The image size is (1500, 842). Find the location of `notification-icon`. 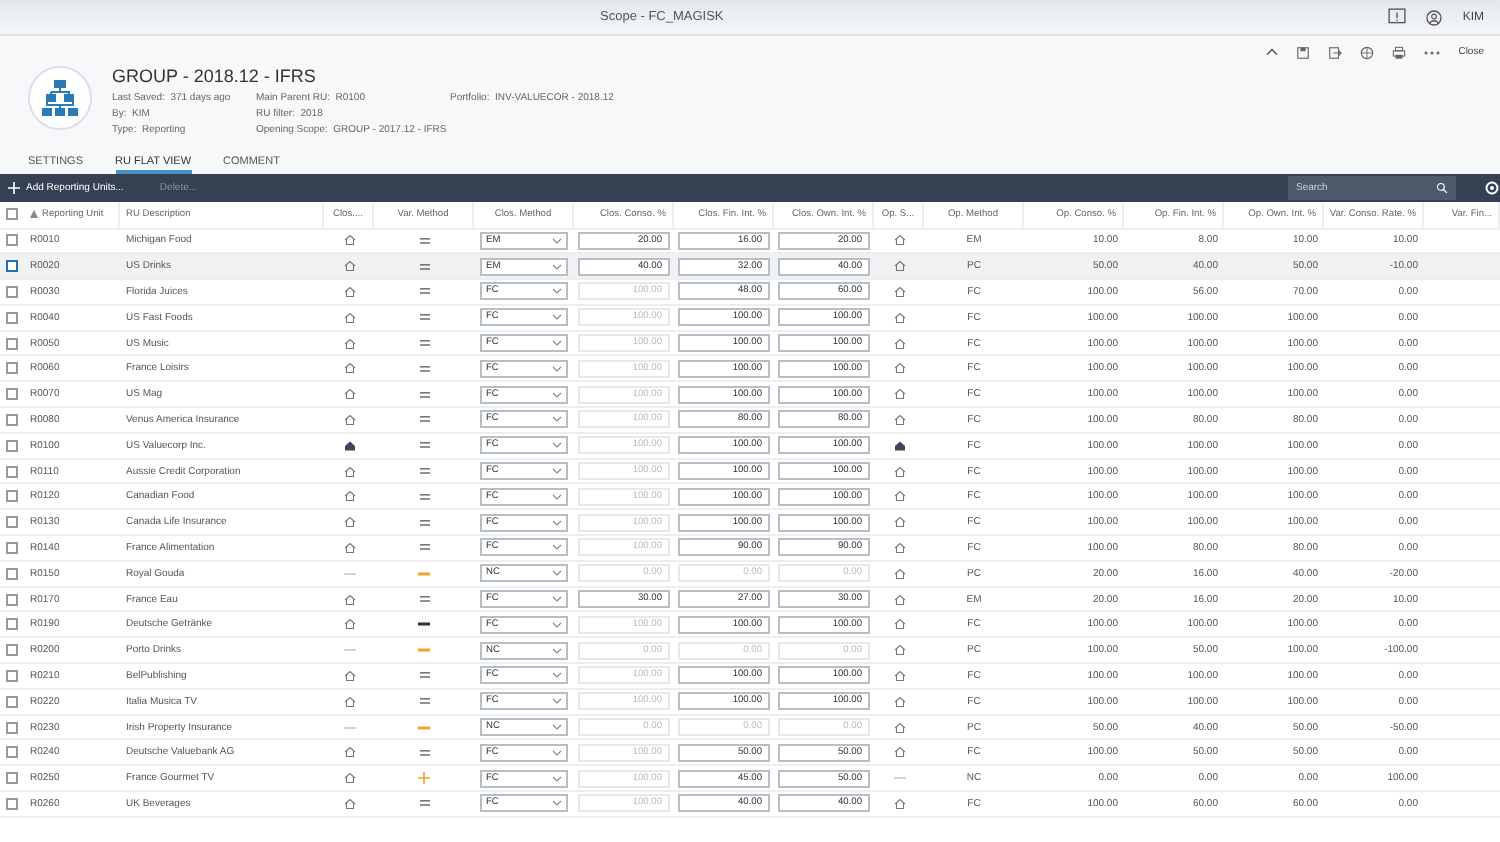

notification-icon is located at coordinates (1397, 17).